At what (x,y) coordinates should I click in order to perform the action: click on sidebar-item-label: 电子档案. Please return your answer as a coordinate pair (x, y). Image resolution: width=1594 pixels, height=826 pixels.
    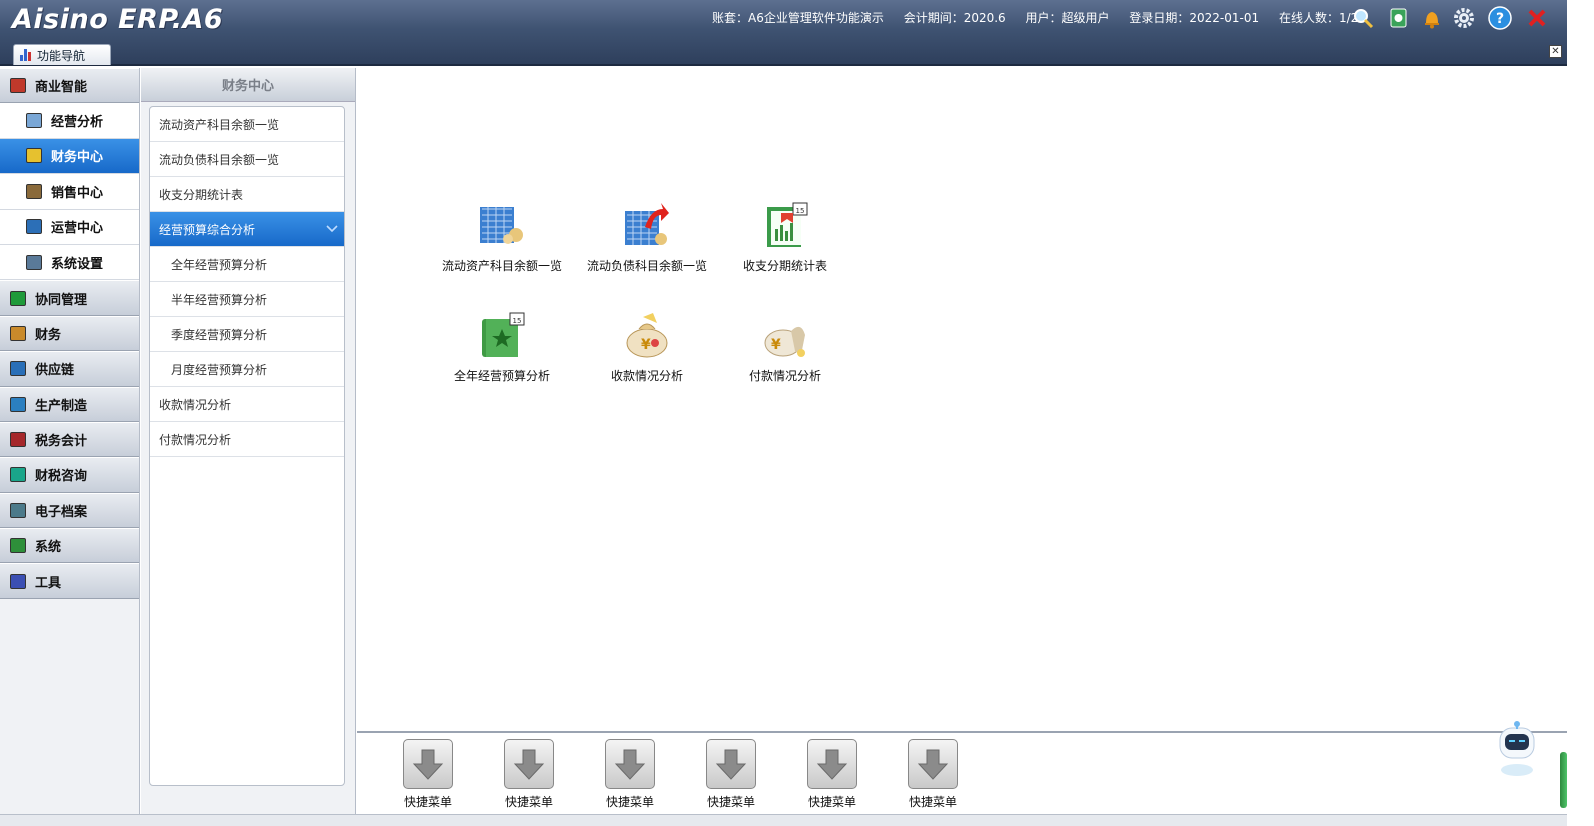
    Looking at the image, I should click on (61, 512).